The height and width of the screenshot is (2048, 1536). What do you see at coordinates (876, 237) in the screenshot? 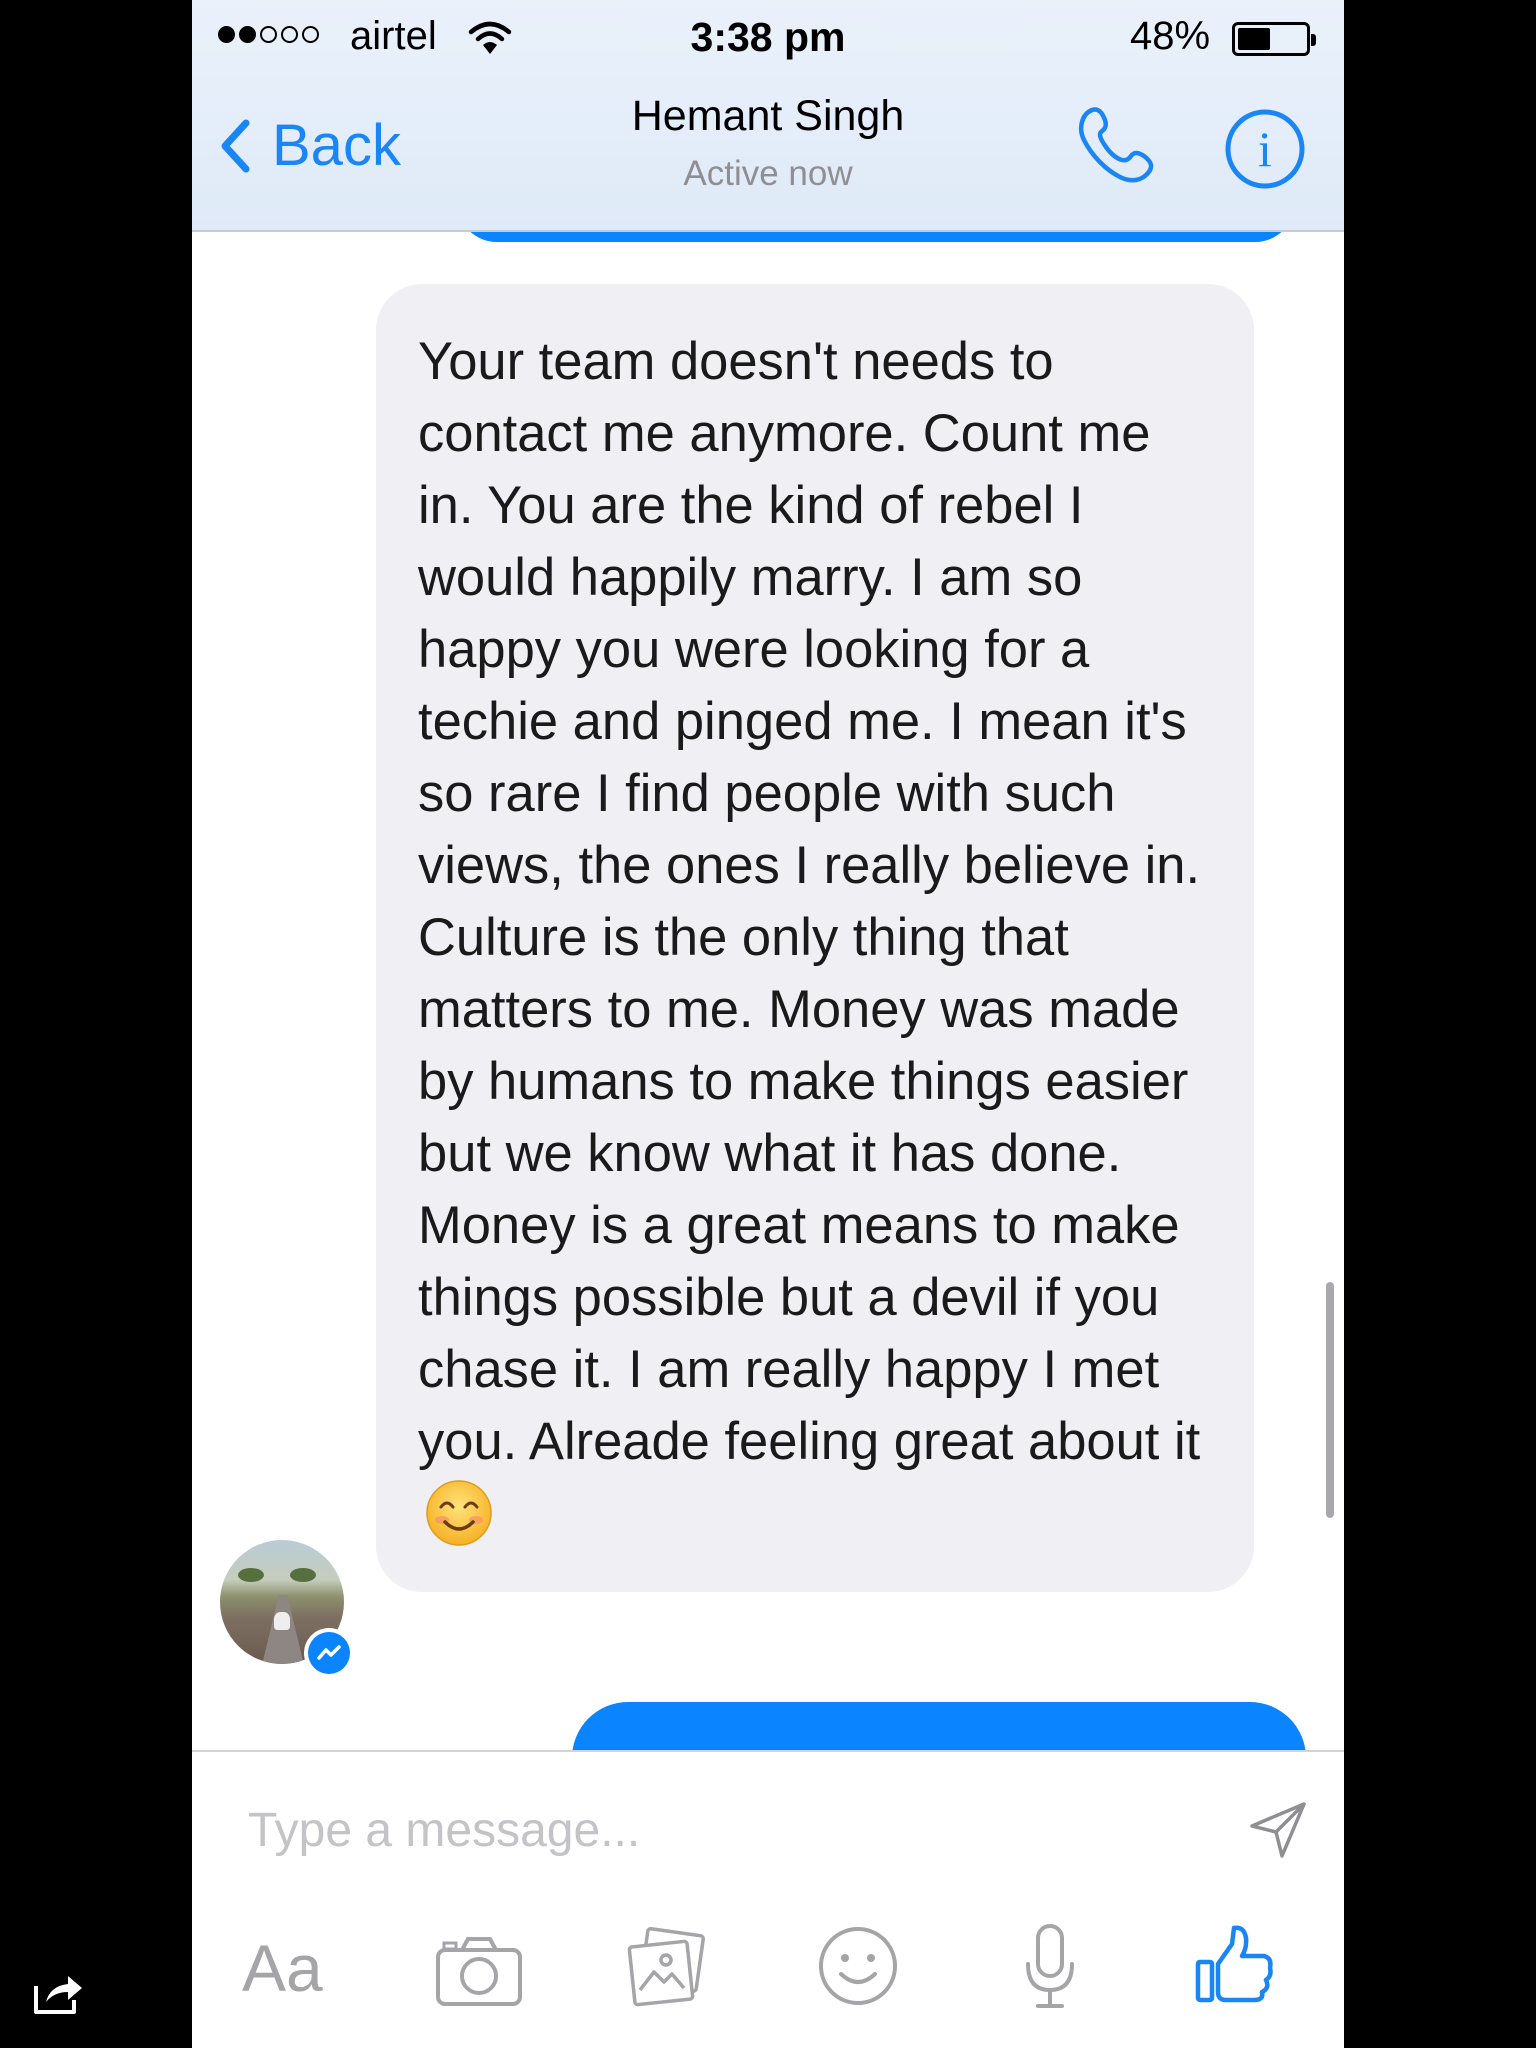
I see `outgoing-message-bubble-partial` at bounding box center [876, 237].